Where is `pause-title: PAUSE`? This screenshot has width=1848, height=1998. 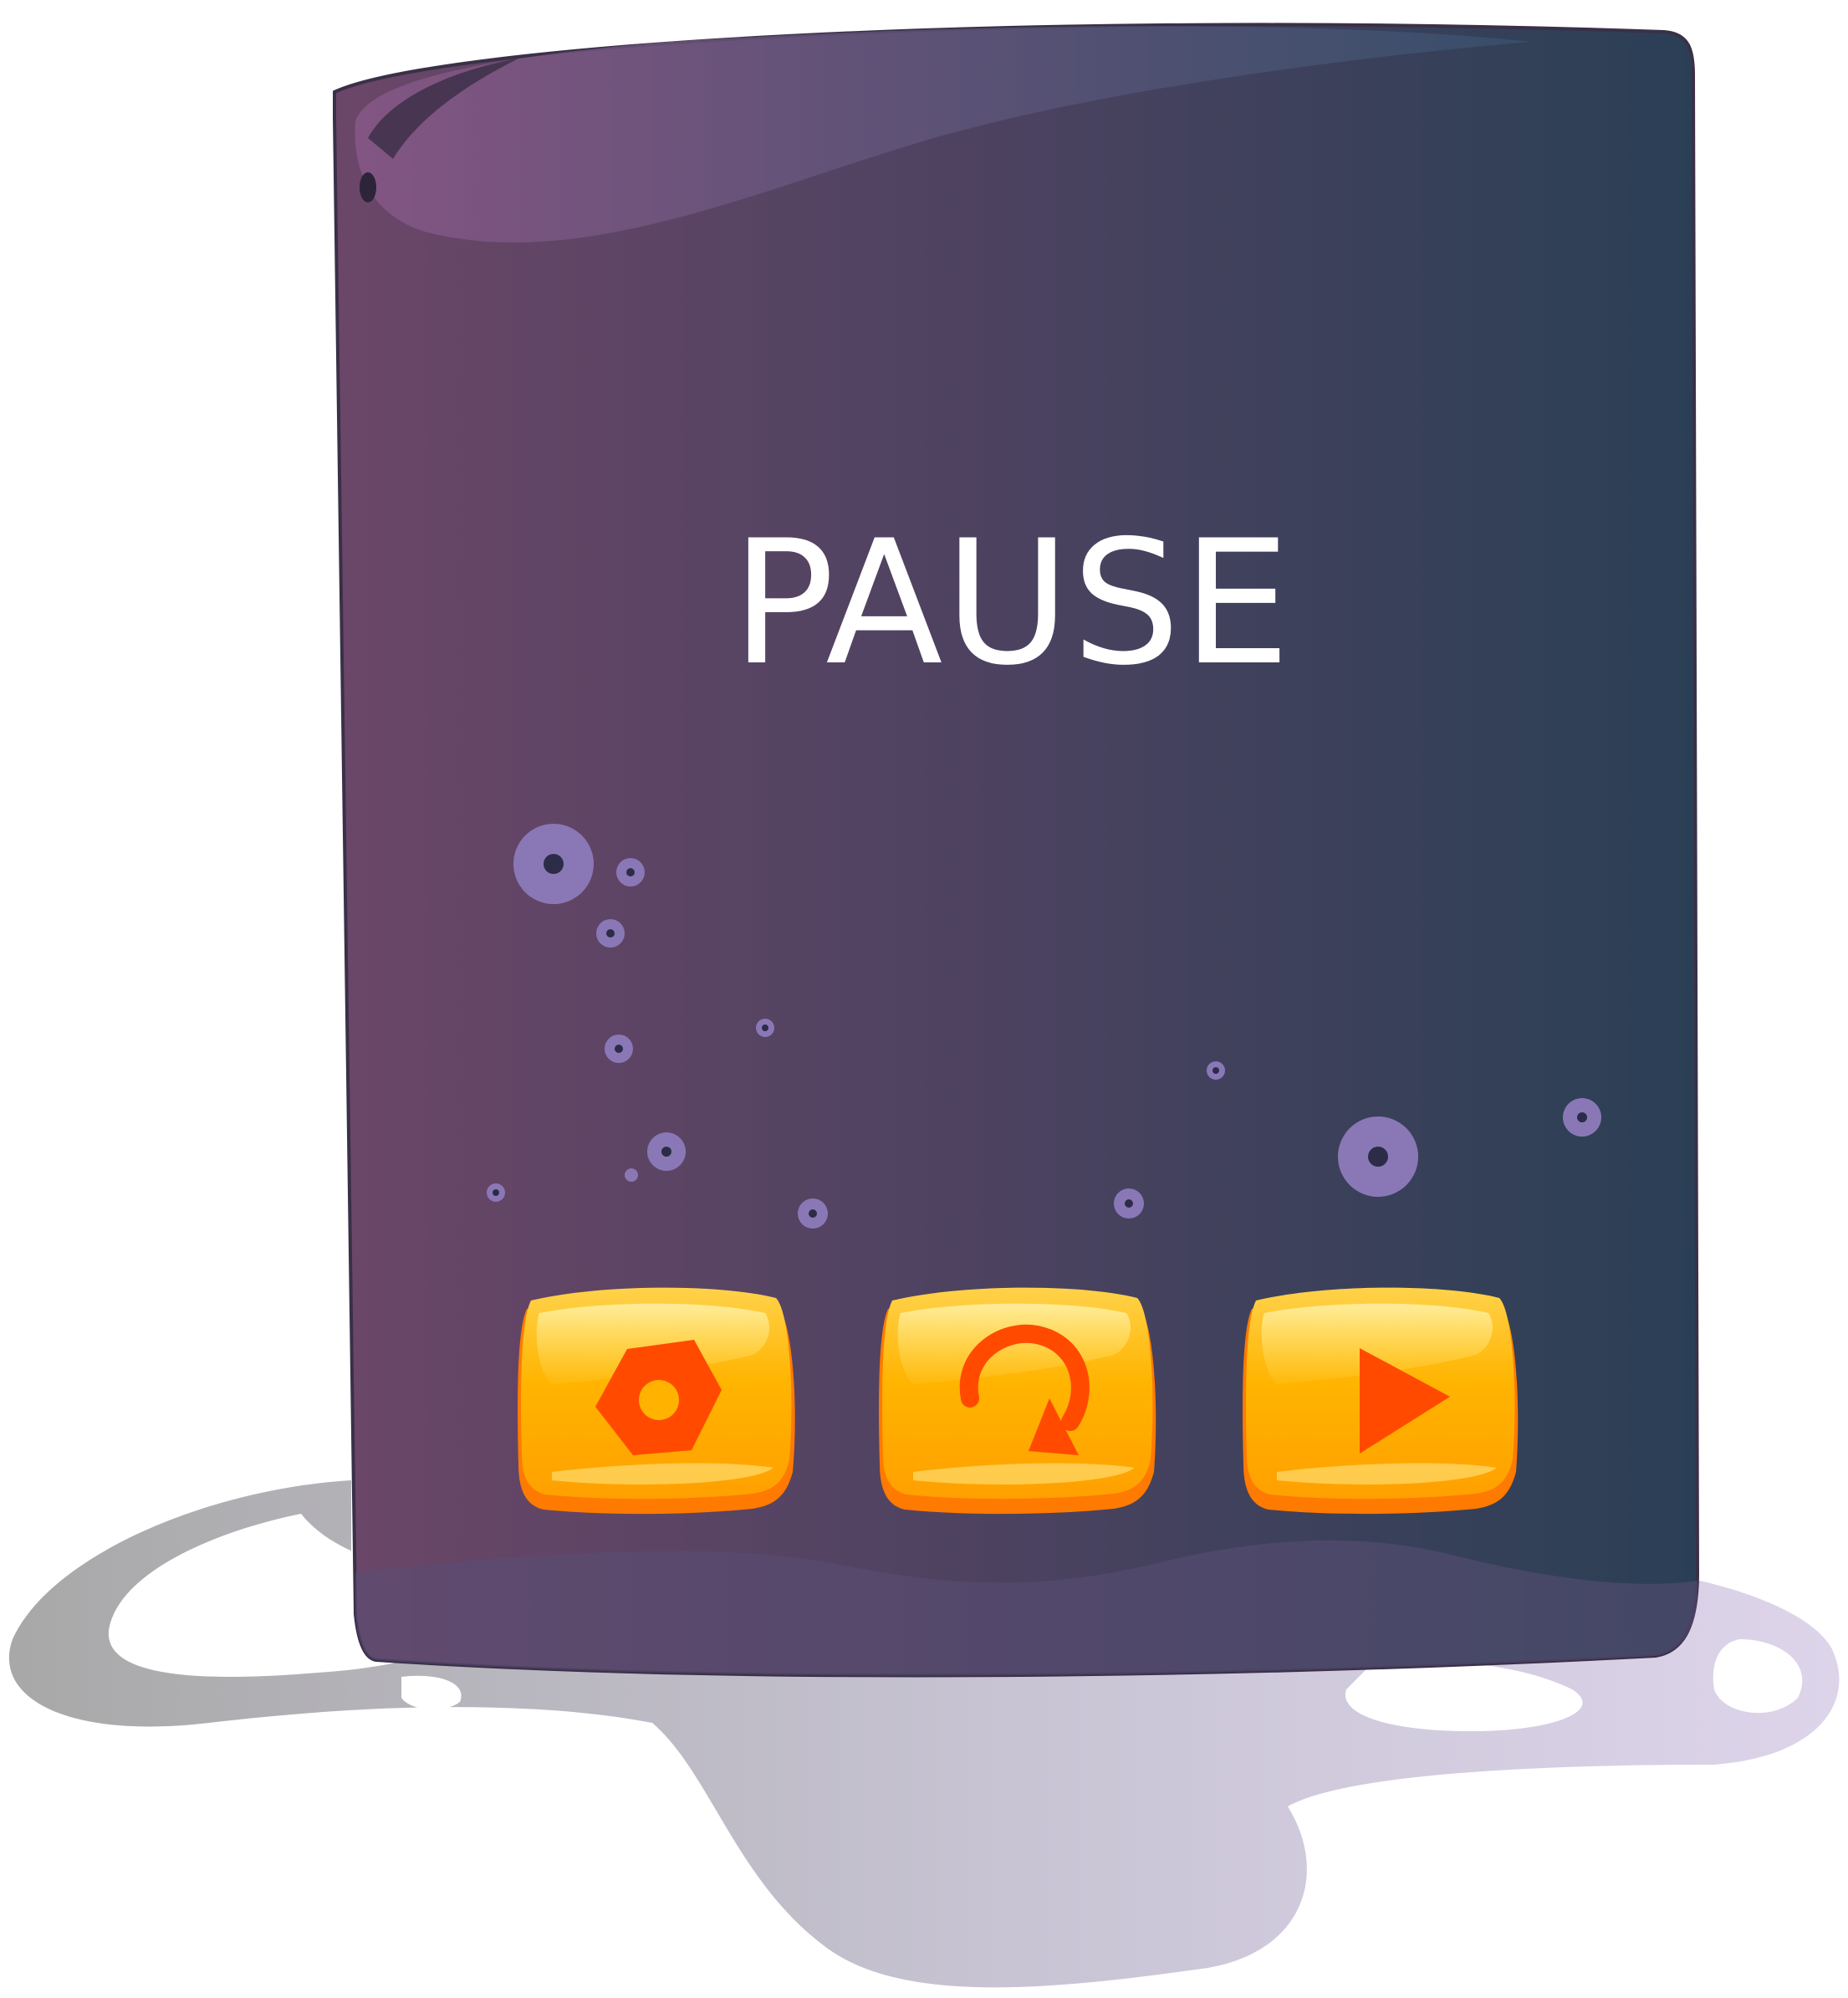 pause-title: PAUSE is located at coordinates (1012, 603).